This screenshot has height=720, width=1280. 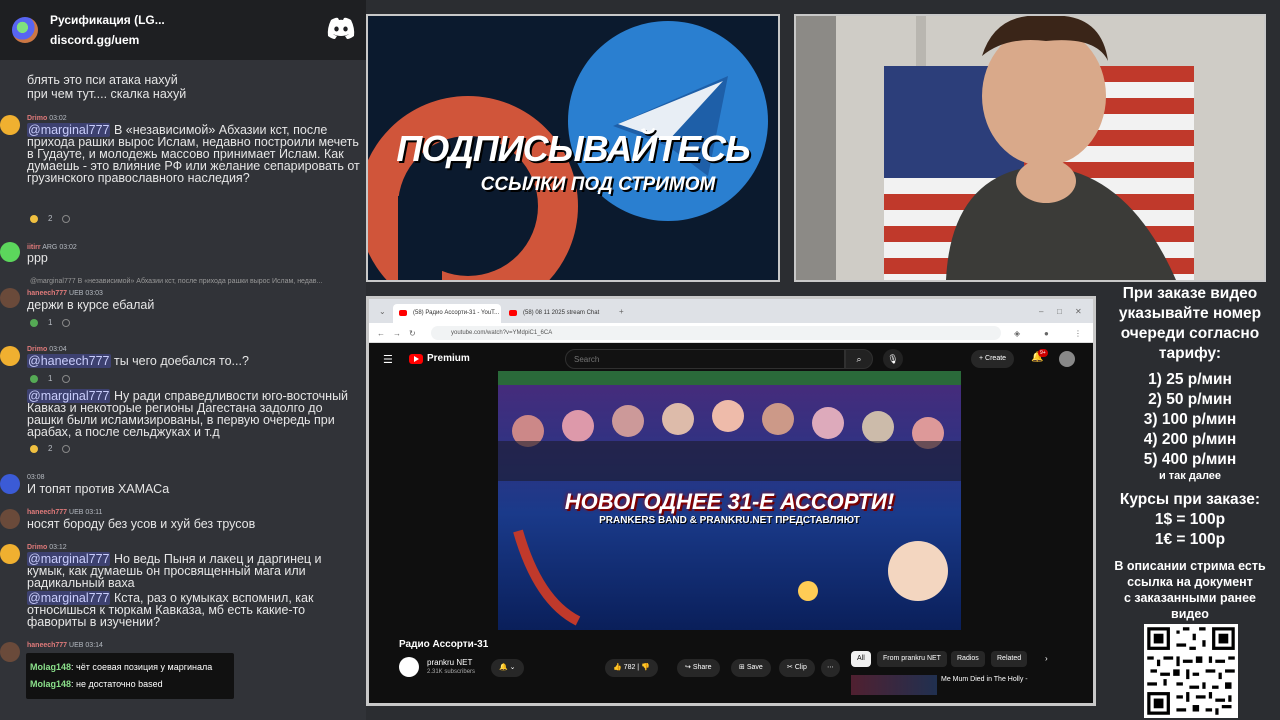 What do you see at coordinates (409, 667) in the screenshot?
I see `channel-avatar` at bounding box center [409, 667].